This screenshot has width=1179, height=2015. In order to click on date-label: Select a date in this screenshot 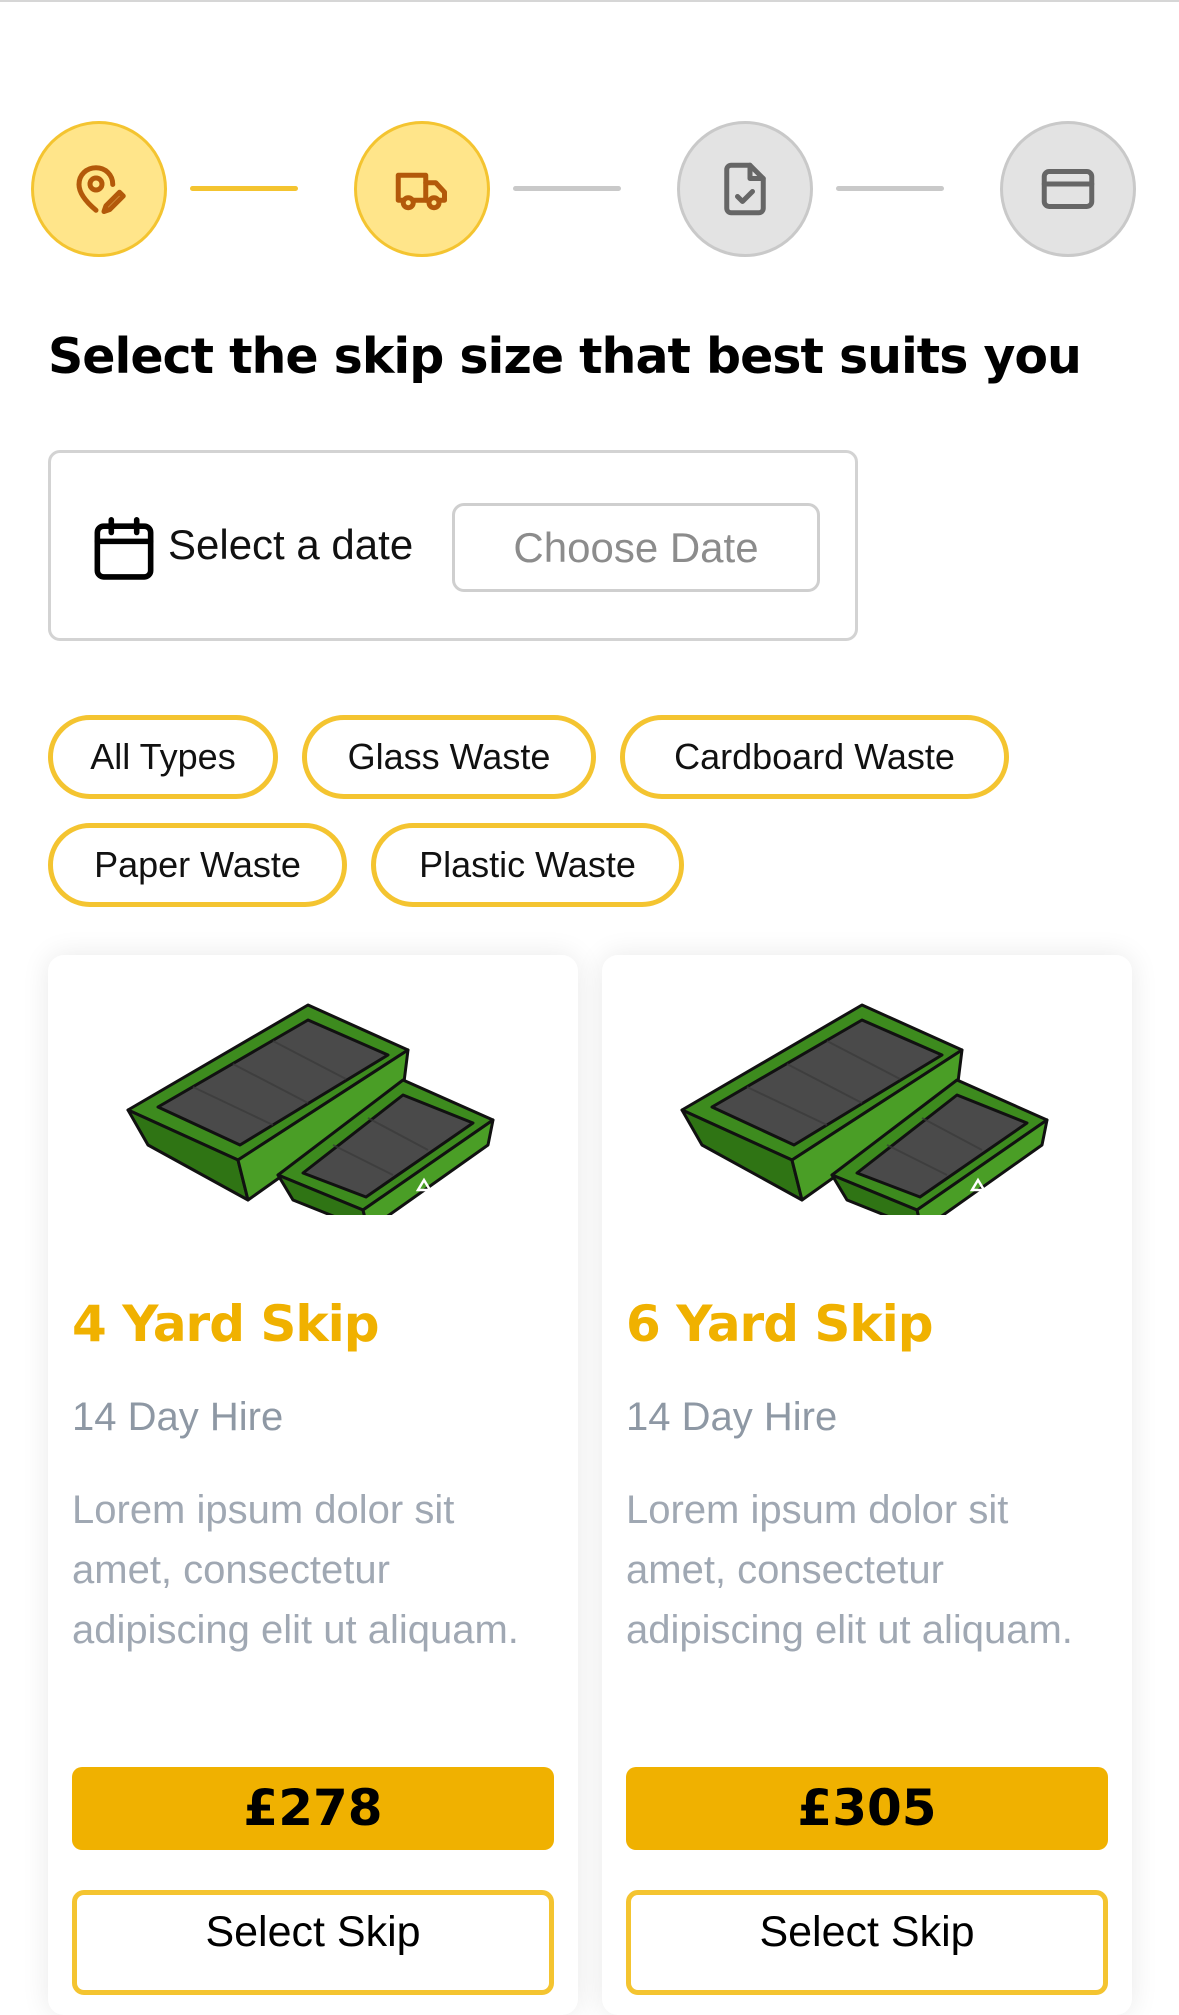, I will do `click(291, 544)`.